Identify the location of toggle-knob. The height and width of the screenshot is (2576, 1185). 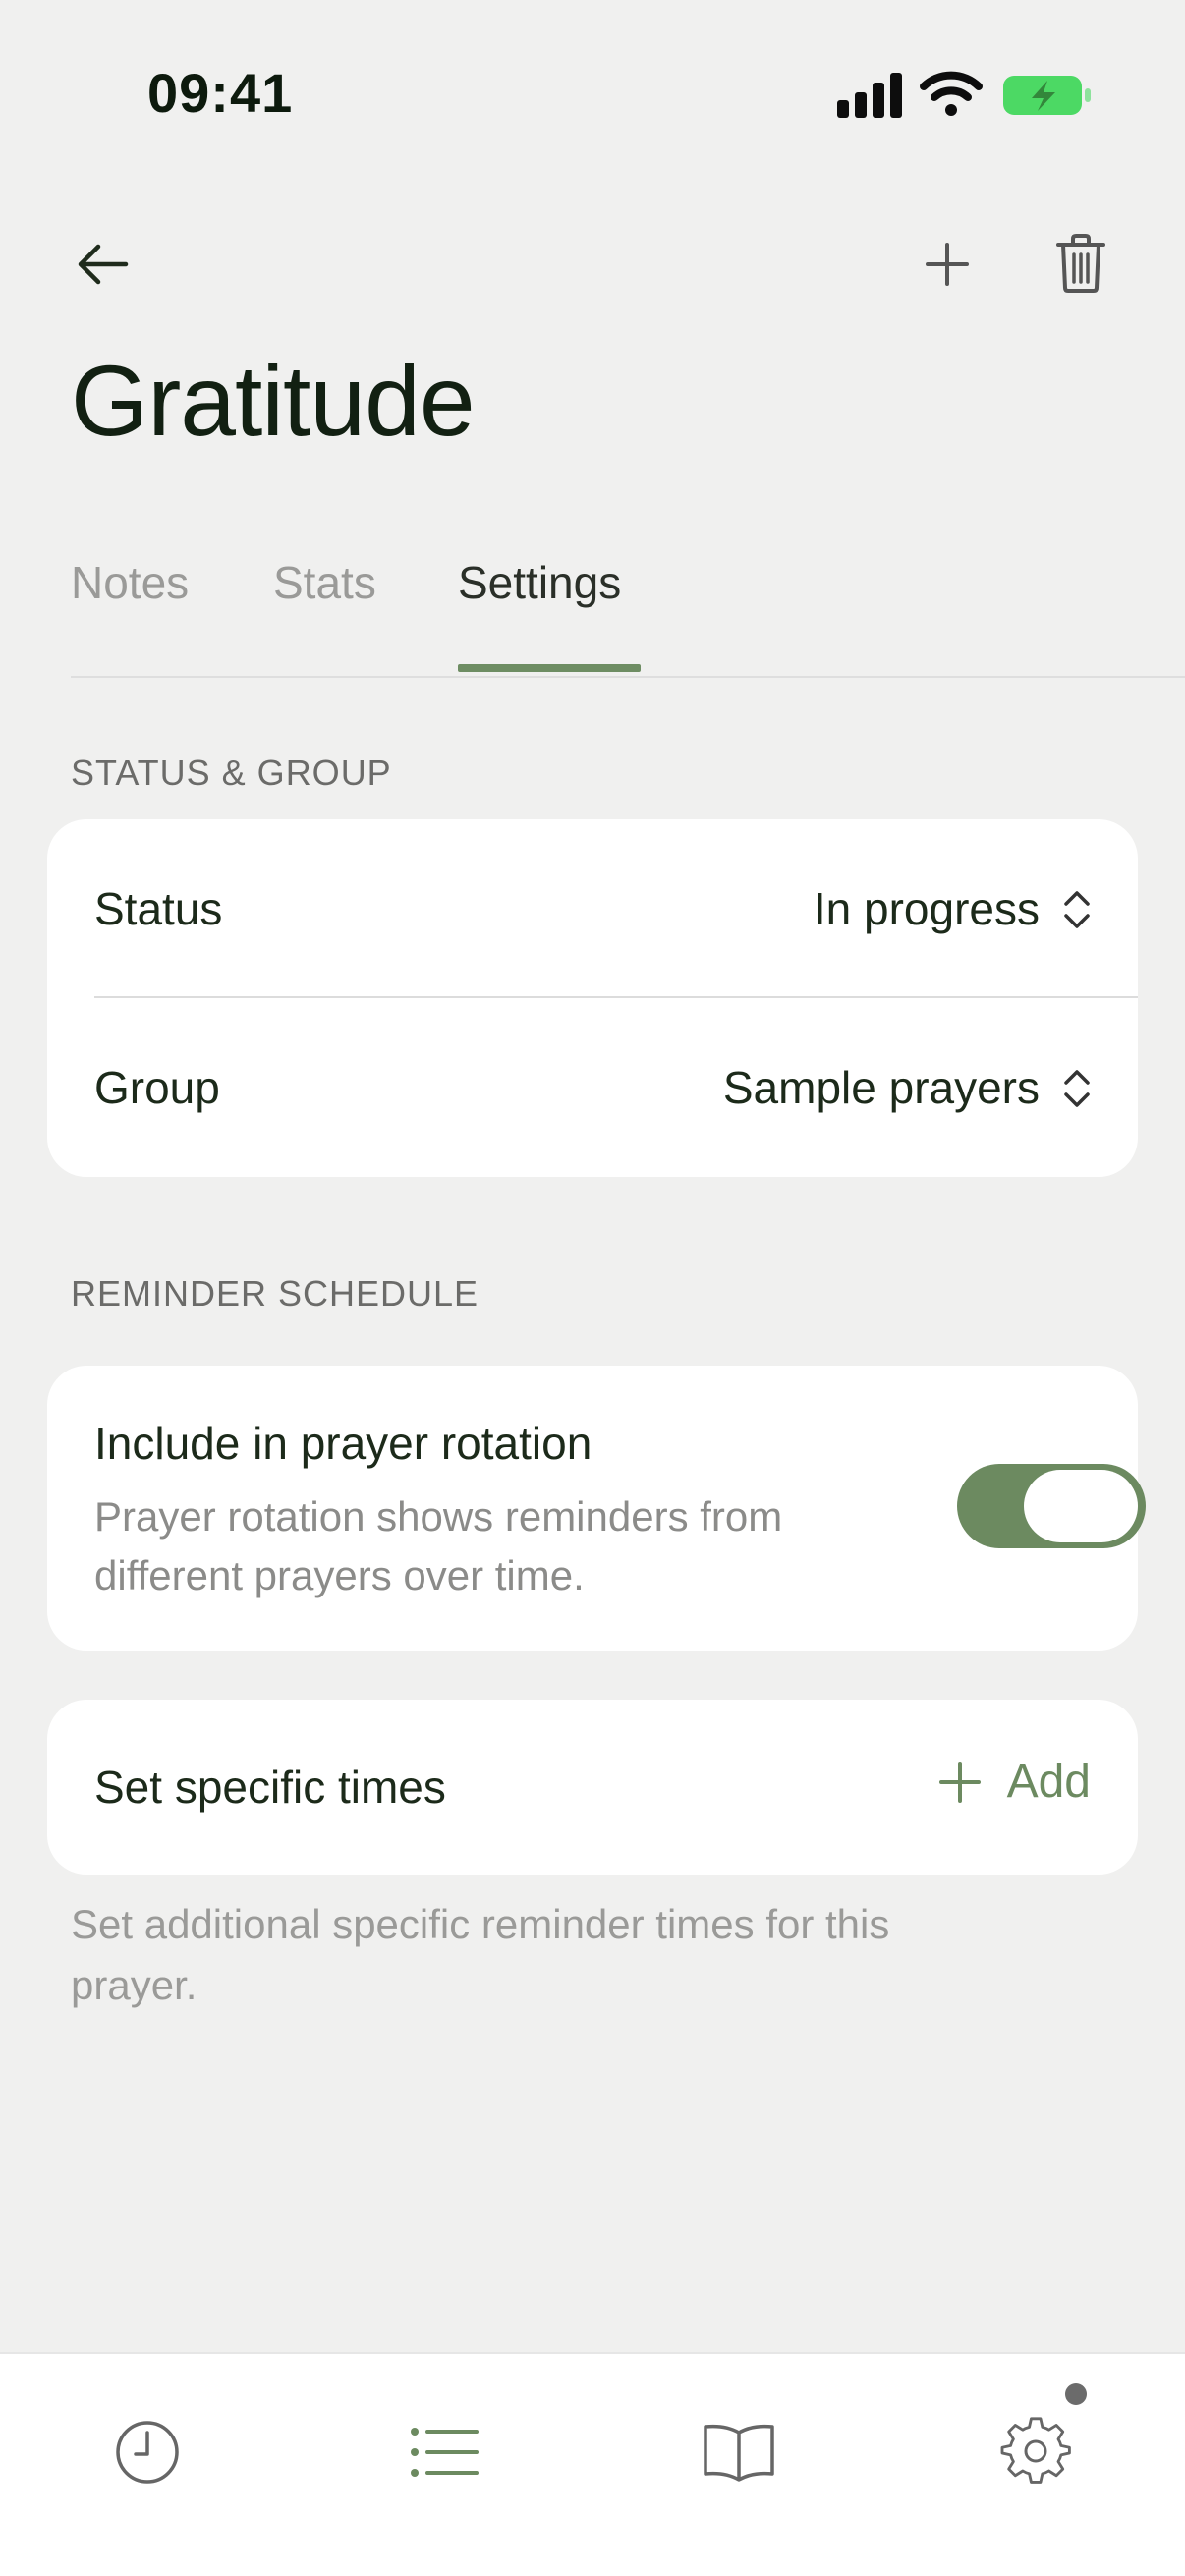
(1081, 1506).